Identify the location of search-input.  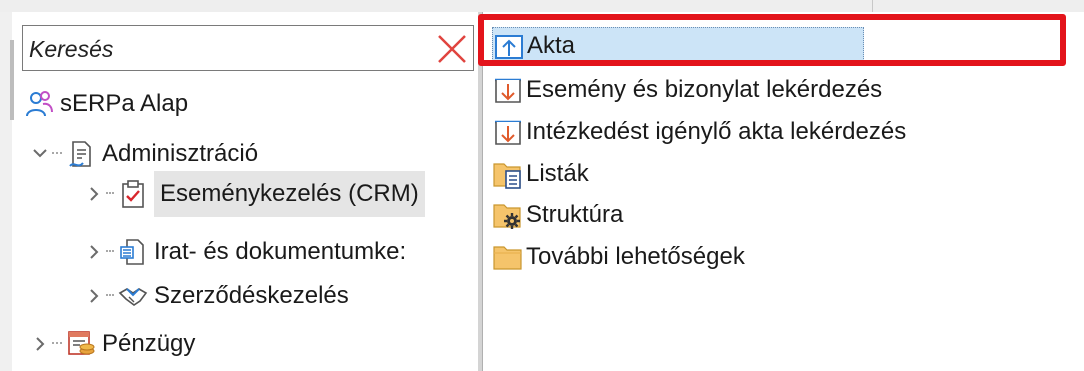
(229, 49).